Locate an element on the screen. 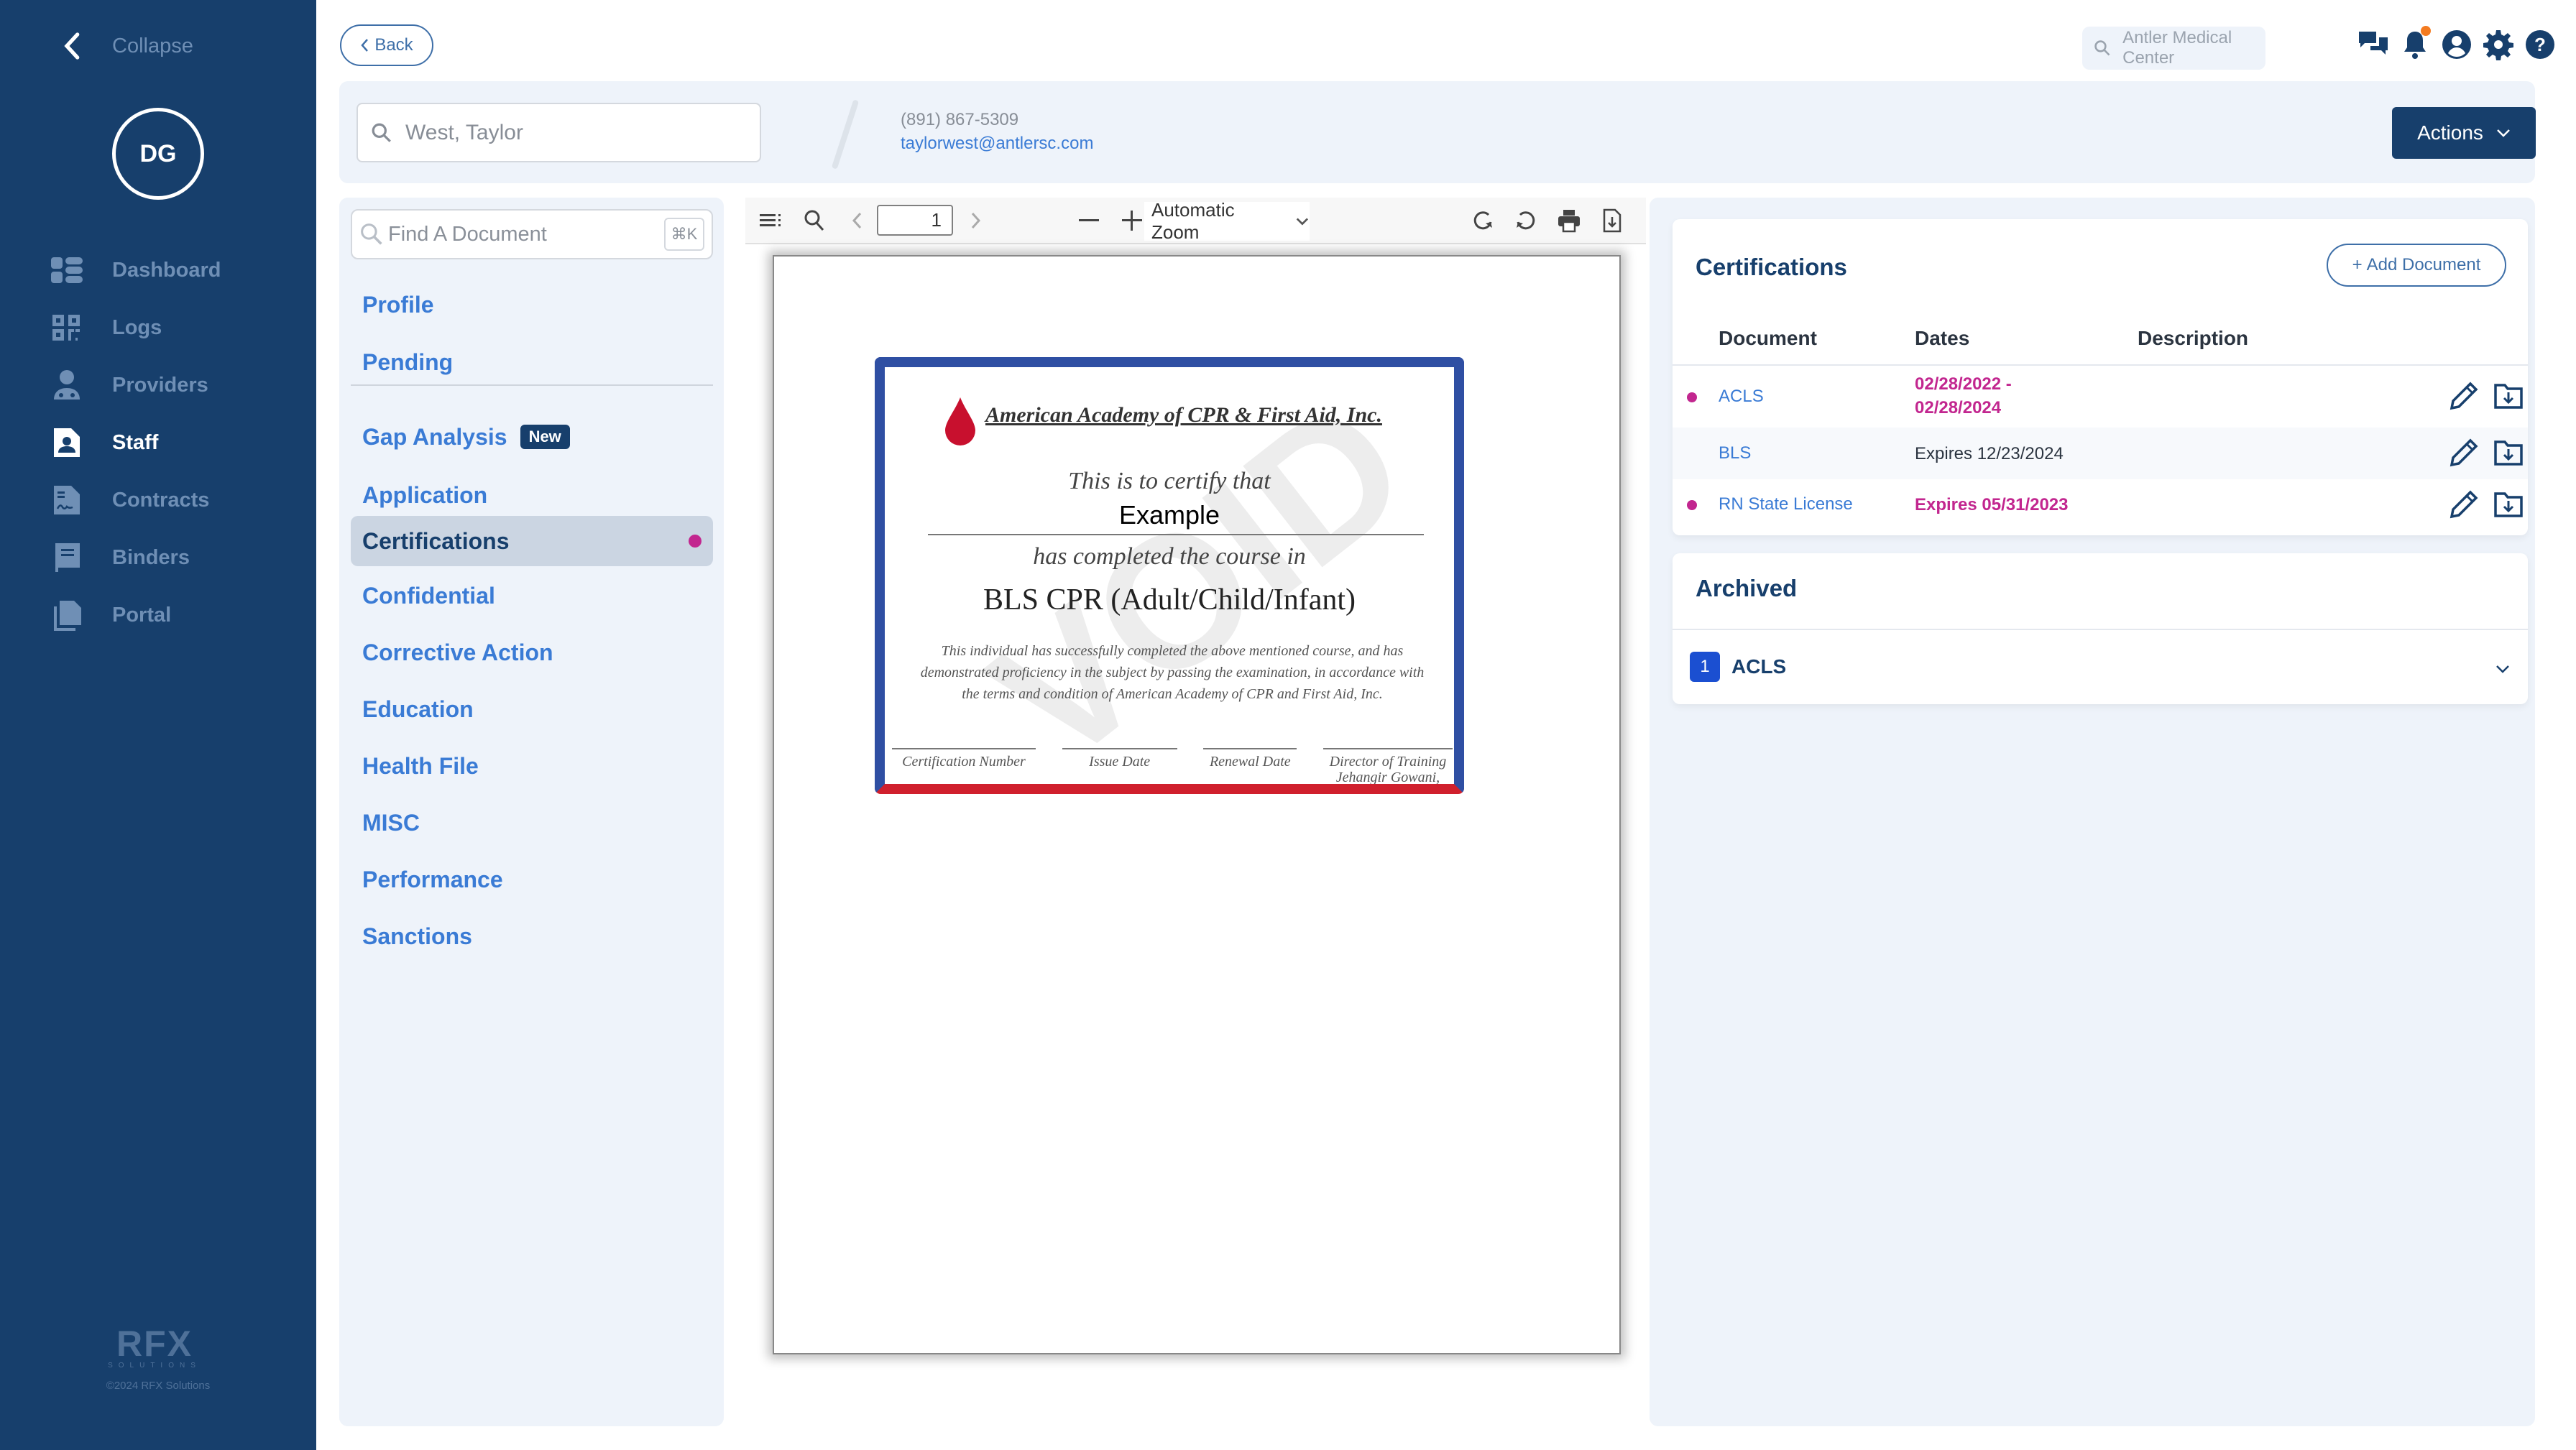 The width and height of the screenshot is (2576, 1450). doc-item-confidential: Confidential is located at coordinates (532, 596).